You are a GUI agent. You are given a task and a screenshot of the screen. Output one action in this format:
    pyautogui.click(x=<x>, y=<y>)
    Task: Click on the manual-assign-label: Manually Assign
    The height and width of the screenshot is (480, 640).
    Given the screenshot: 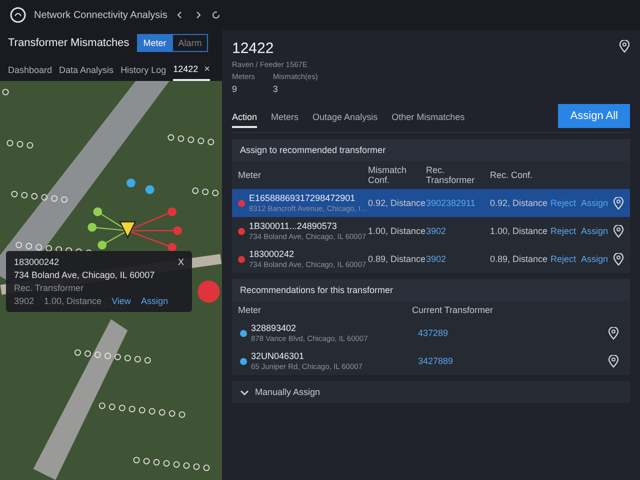 What is the action you would take?
    pyautogui.click(x=287, y=392)
    